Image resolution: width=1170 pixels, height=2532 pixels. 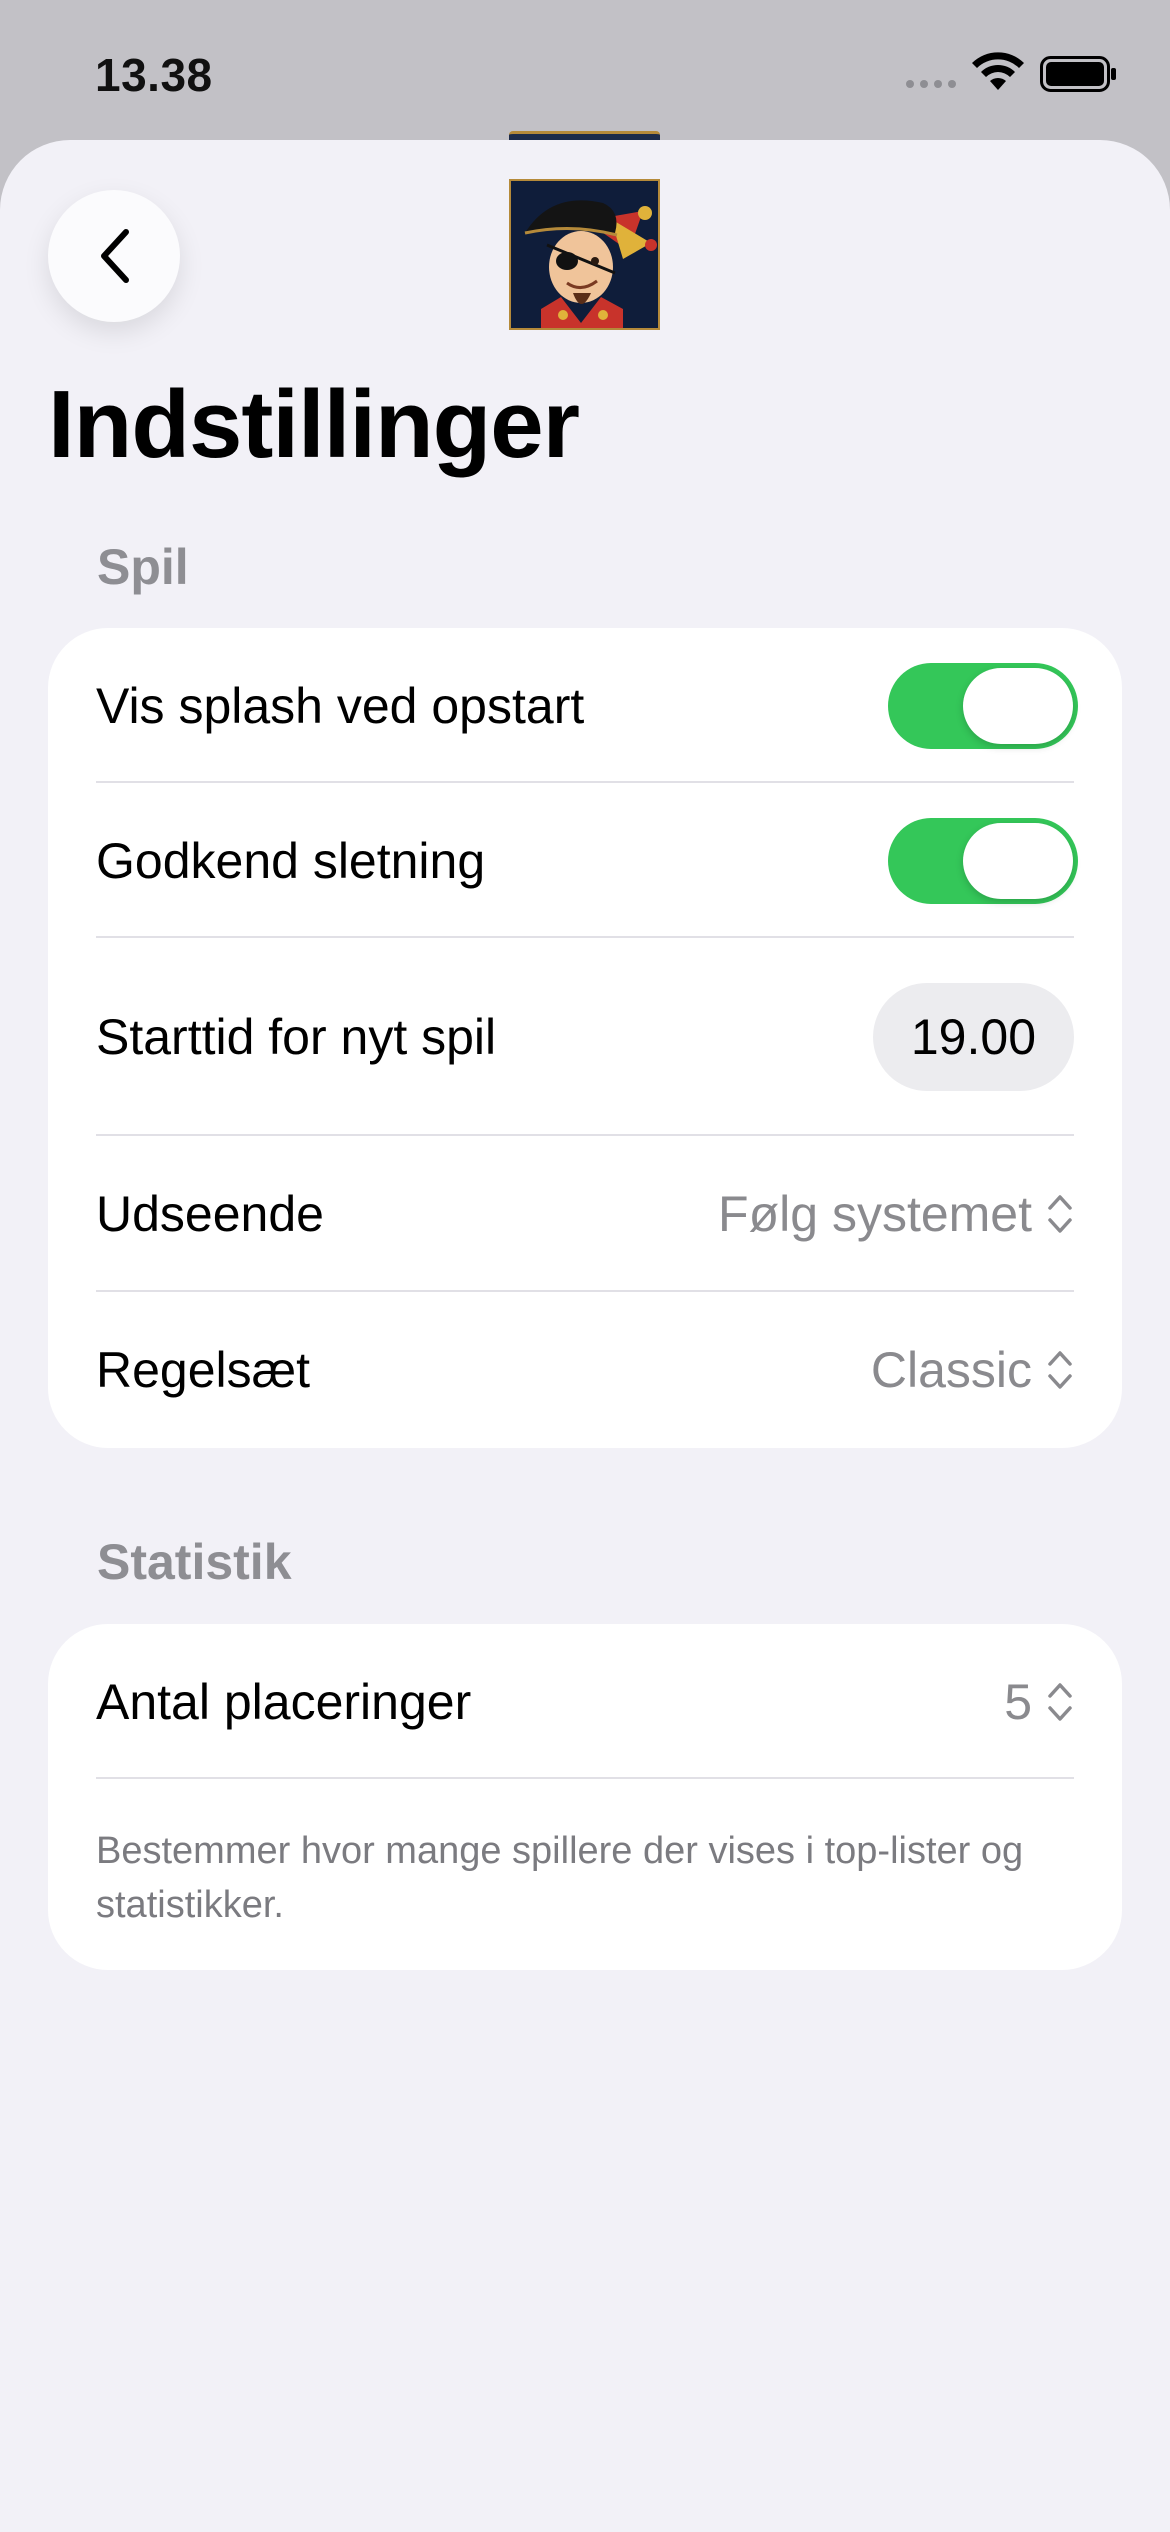 I want to click on setting-row-ruleset: Regelsæt Classic, so click(x=585, y=1370).